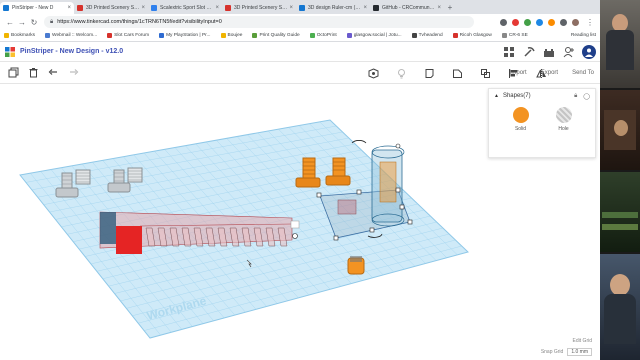  Describe the element at coordinates (398, 146) in the screenshot. I see `height-handle` at that location.